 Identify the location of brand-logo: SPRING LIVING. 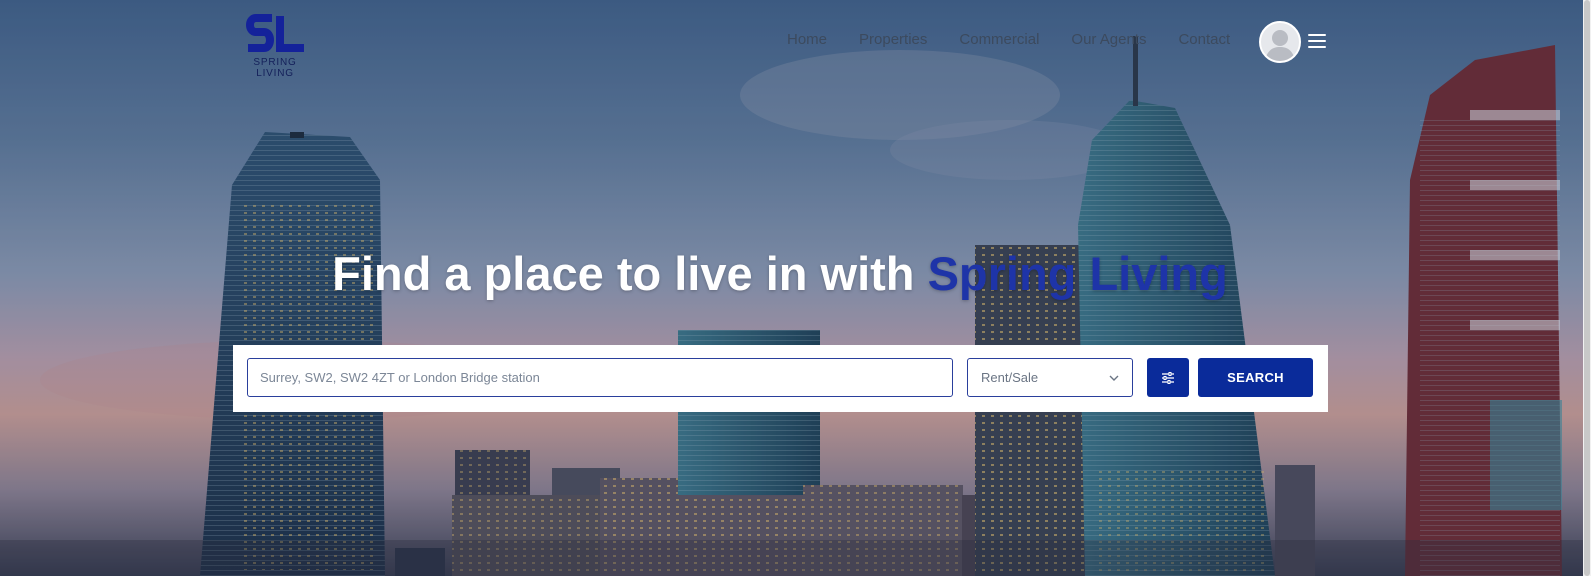
(275, 46).